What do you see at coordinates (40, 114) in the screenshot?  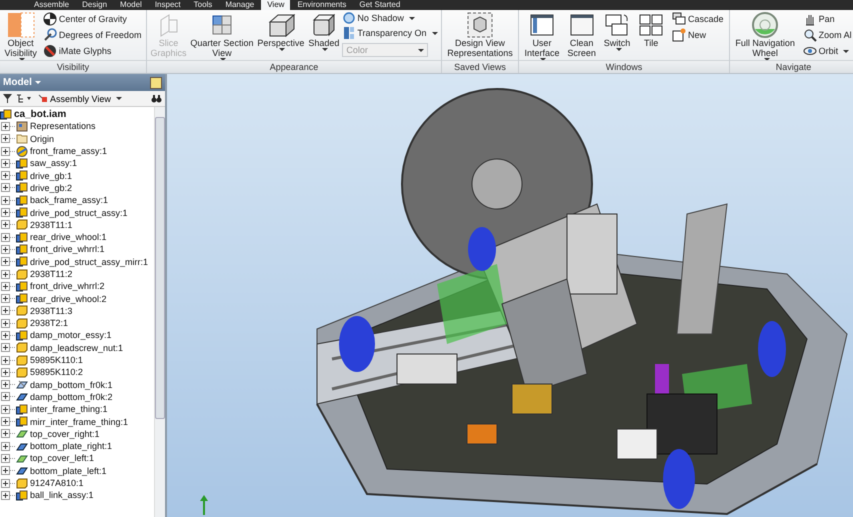 I see `tree-item: ca_bot.iam` at bounding box center [40, 114].